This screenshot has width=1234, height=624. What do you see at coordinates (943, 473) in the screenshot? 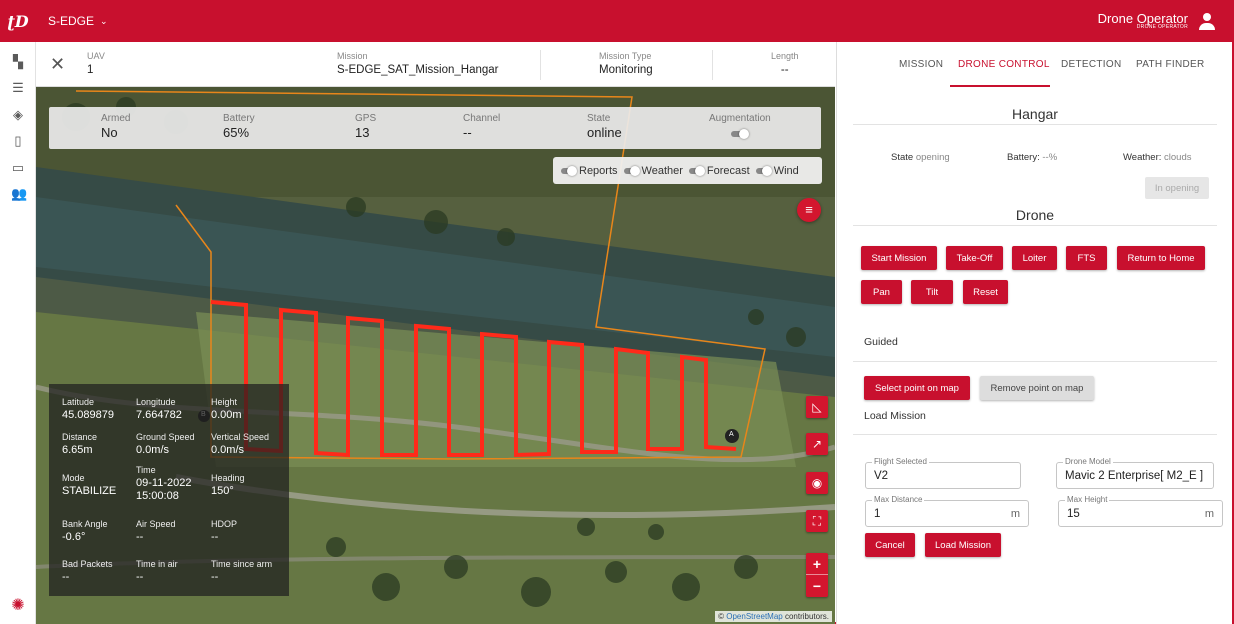
I see `flight-selected-field: Flight Selected V2` at bounding box center [943, 473].